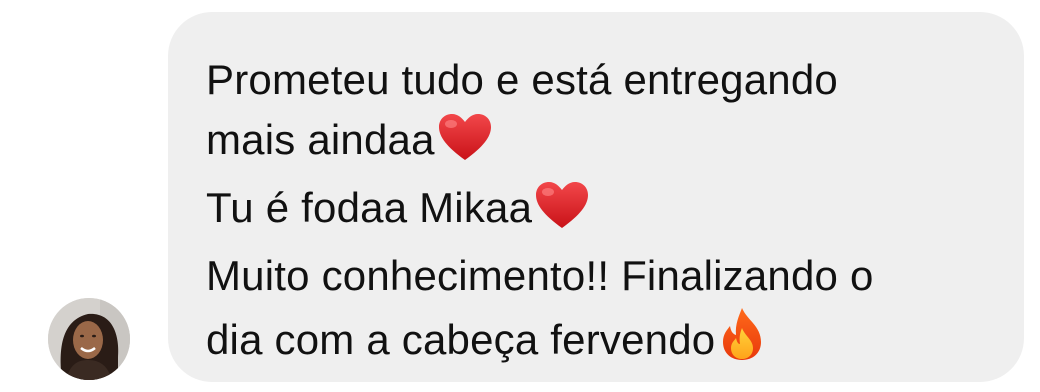 This screenshot has height=392, width=1040. What do you see at coordinates (540, 275) in the screenshot?
I see `message-line: Muito conhecimento!! Finalizando o` at bounding box center [540, 275].